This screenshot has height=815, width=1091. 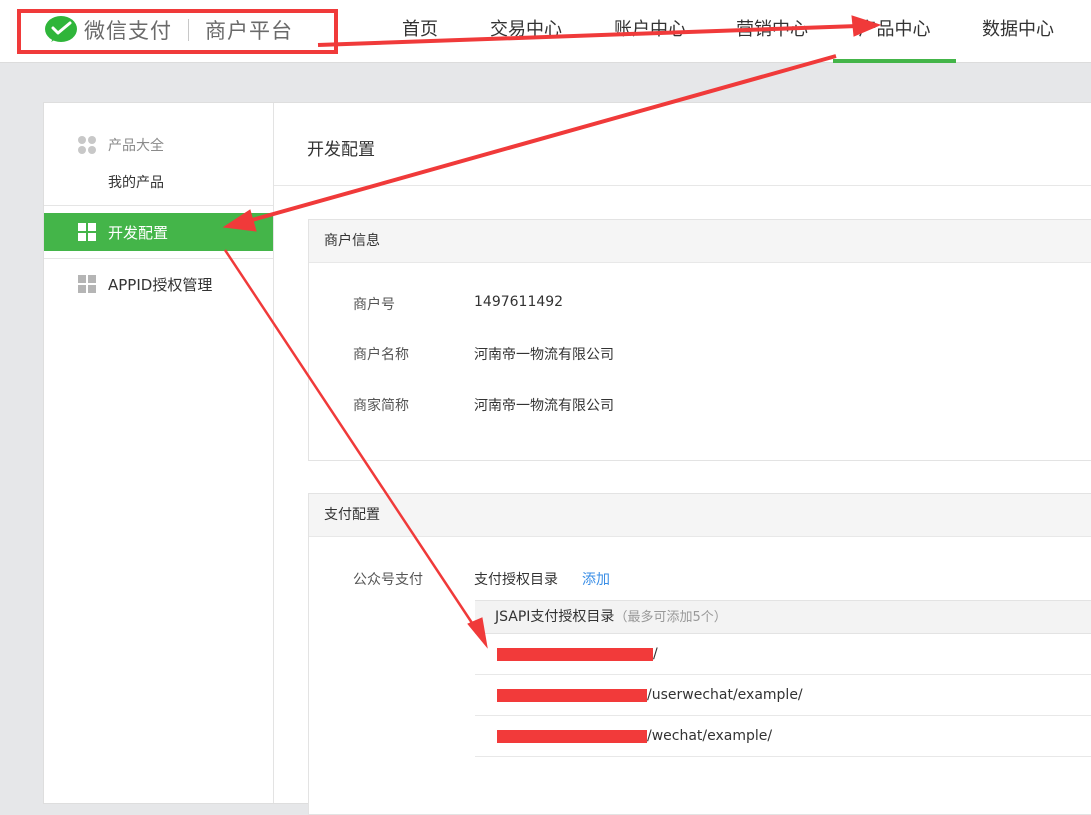 What do you see at coordinates (87, 145) in the screenshot?
I see `dots-grid-icon` at bounding box center [87, 145].